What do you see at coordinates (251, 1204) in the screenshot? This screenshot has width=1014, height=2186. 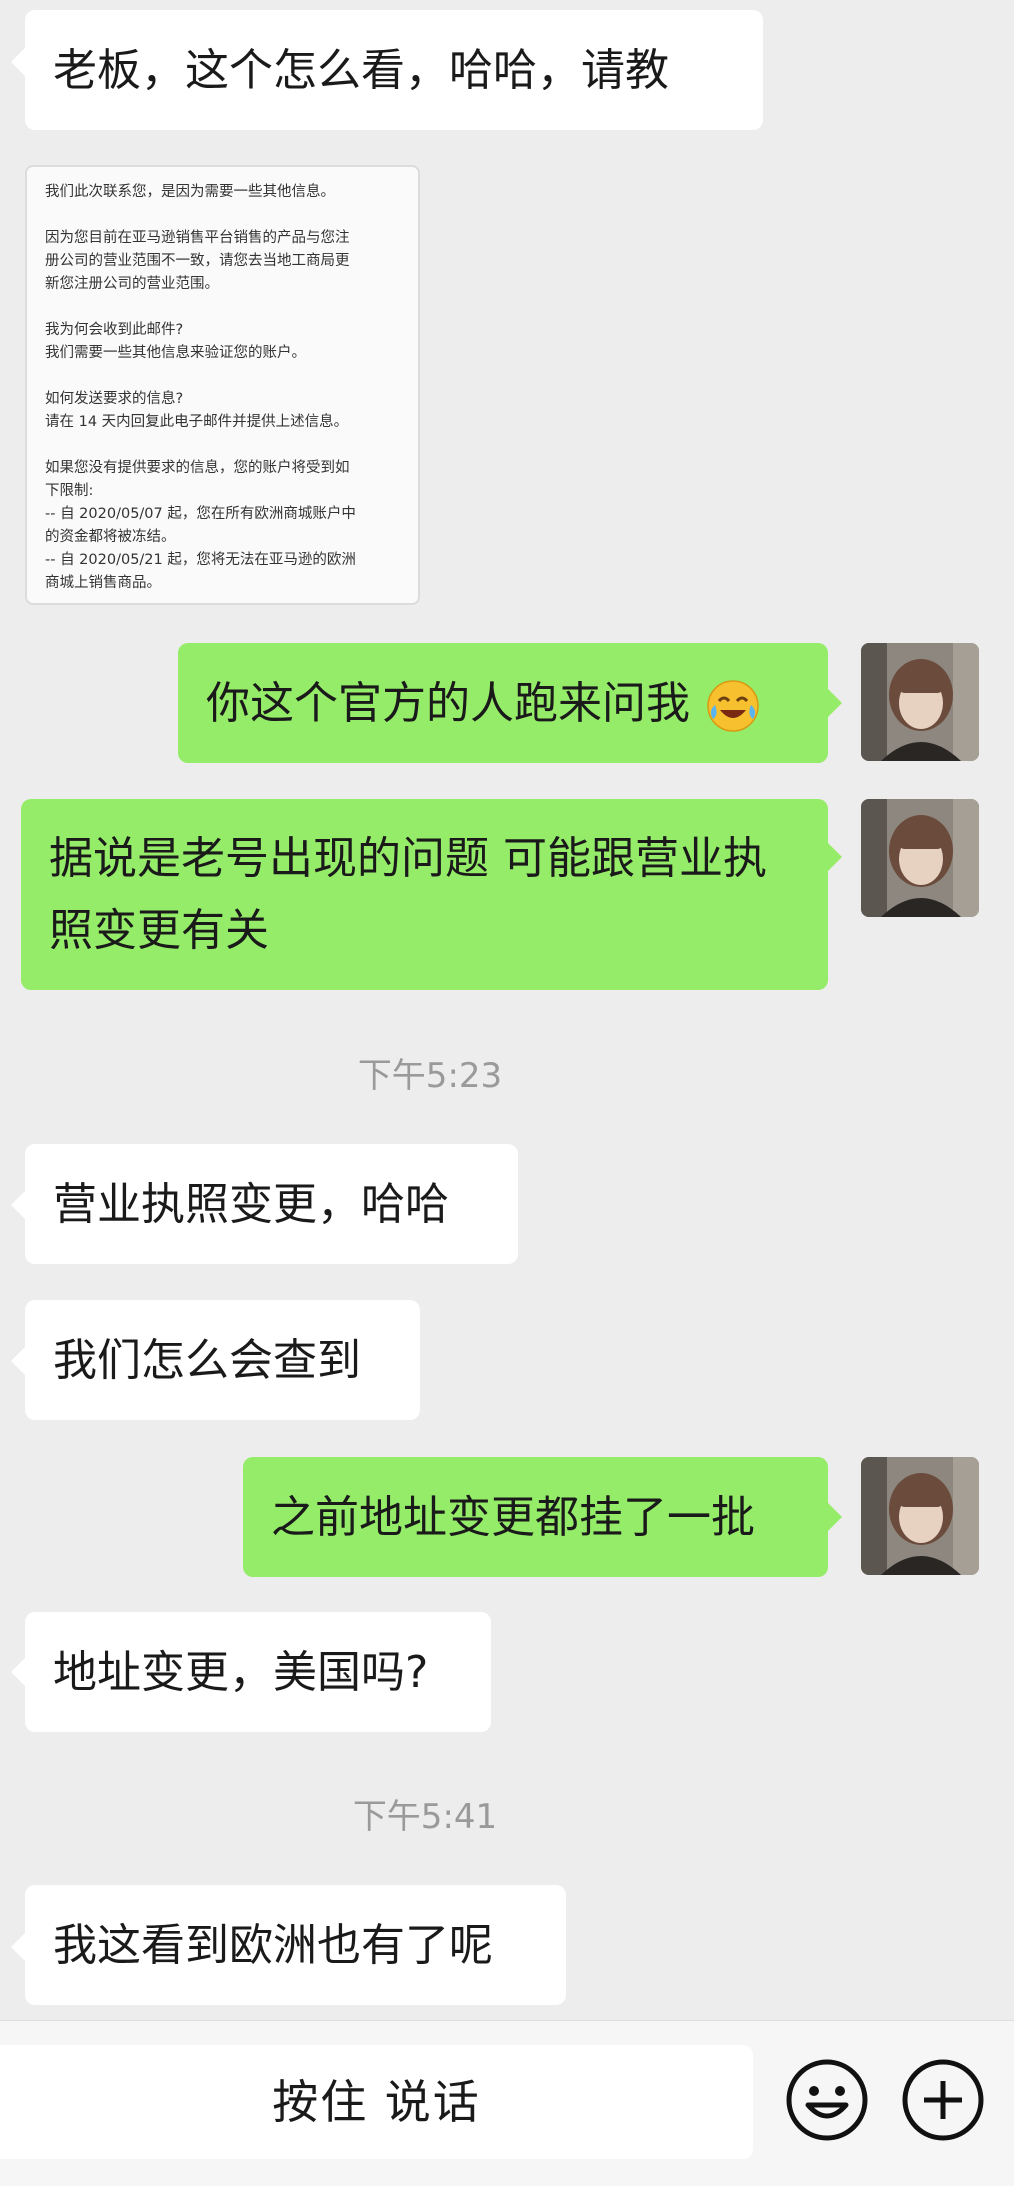 I see `message-text: 营业执照变更，哈哈` at bounding box center [251, 1204].